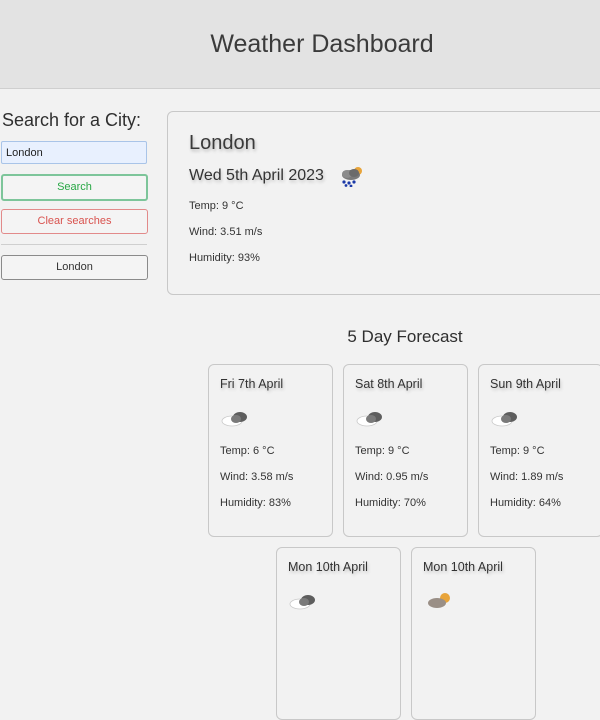  I want to click on city-search-input, so click(74, 152).